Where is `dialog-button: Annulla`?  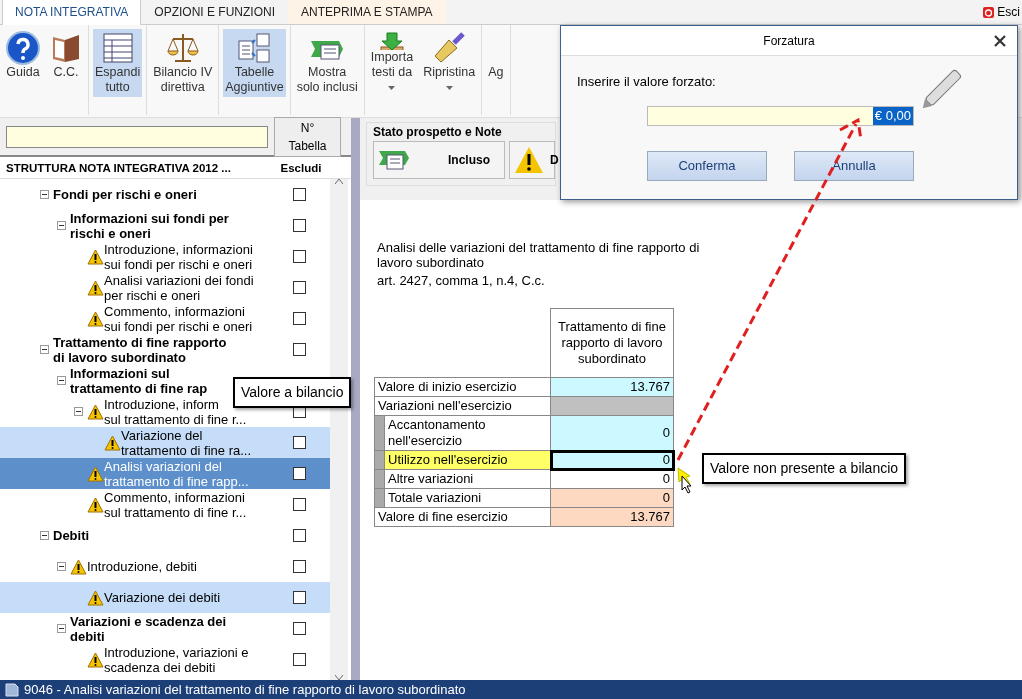 dialog-button: Annulla is located at coordinates (854, 165).